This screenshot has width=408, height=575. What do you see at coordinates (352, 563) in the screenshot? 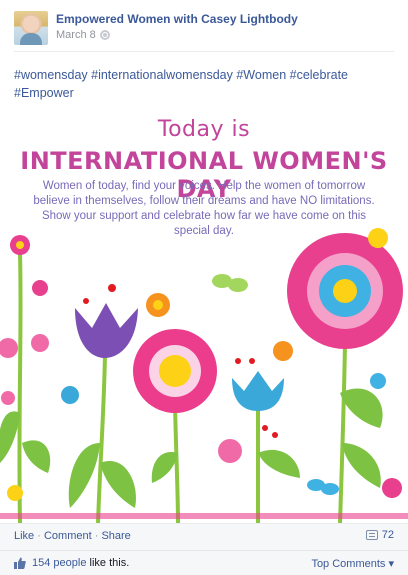
I see `top-comments-dropdown: Top Comments ▾` at bounding box center [352, 563].